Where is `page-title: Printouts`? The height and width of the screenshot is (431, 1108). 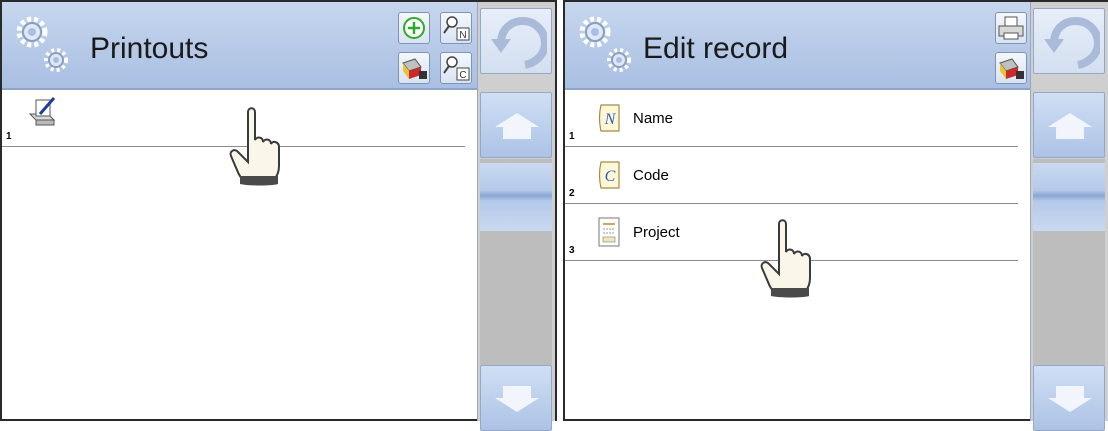 page-title: Printouts is located at coordinates (149, 48).